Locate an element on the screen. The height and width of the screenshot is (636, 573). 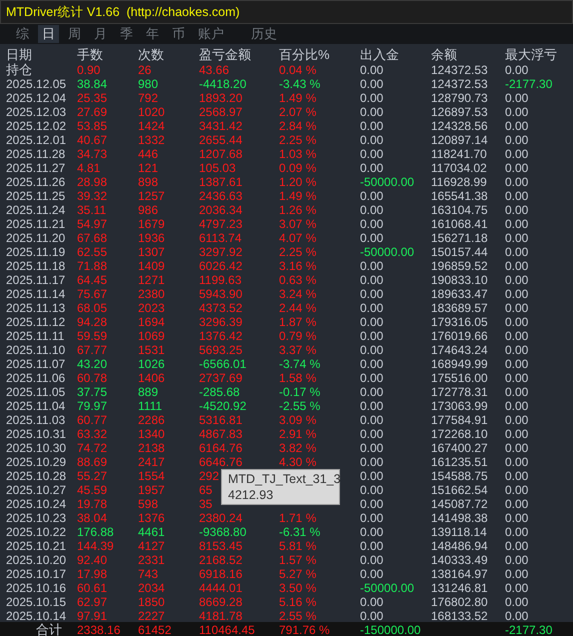
table-cell: 120897.14 is located at coordinates (459, 140).